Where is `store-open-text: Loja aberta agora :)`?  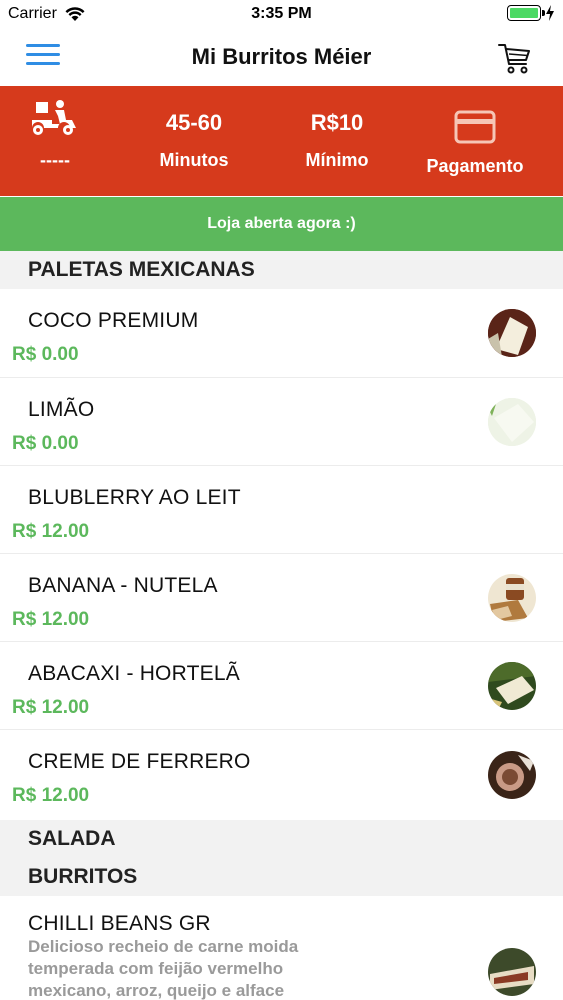 store-open-text: Loja aberta agora :) is located at coordinates (281, 223).